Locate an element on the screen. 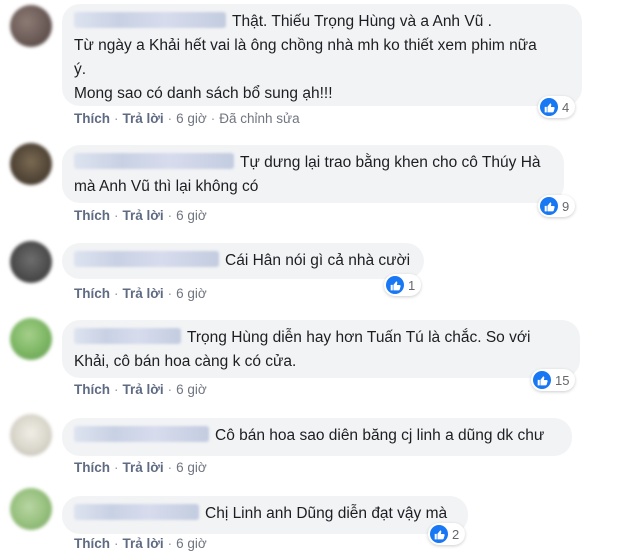 The image size is (623, 556). reaction-count: 9 is located at coordinates (557, 206).